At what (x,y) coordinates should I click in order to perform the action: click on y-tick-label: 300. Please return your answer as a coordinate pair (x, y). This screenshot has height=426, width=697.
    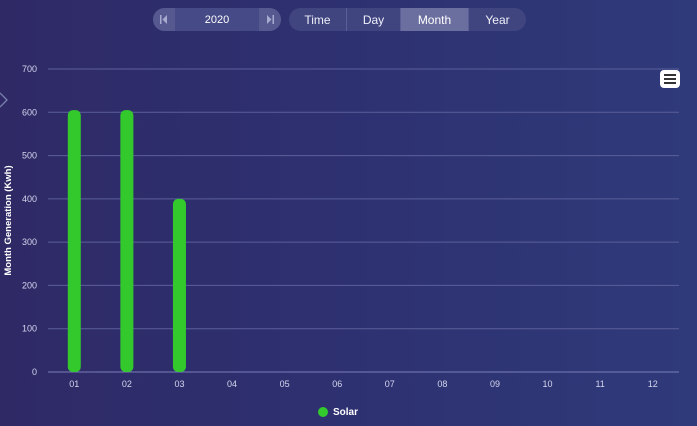
    Looking at the image, I should click on (29, 242).